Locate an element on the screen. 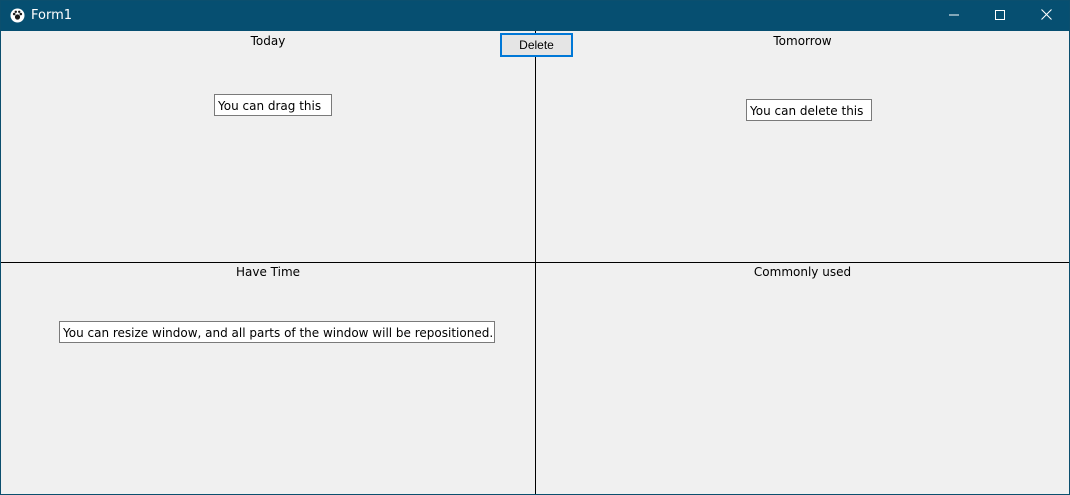 This screenshot has height=495, width=1070. task-item-drag: You can drag this is located at coordinates (273, 105).